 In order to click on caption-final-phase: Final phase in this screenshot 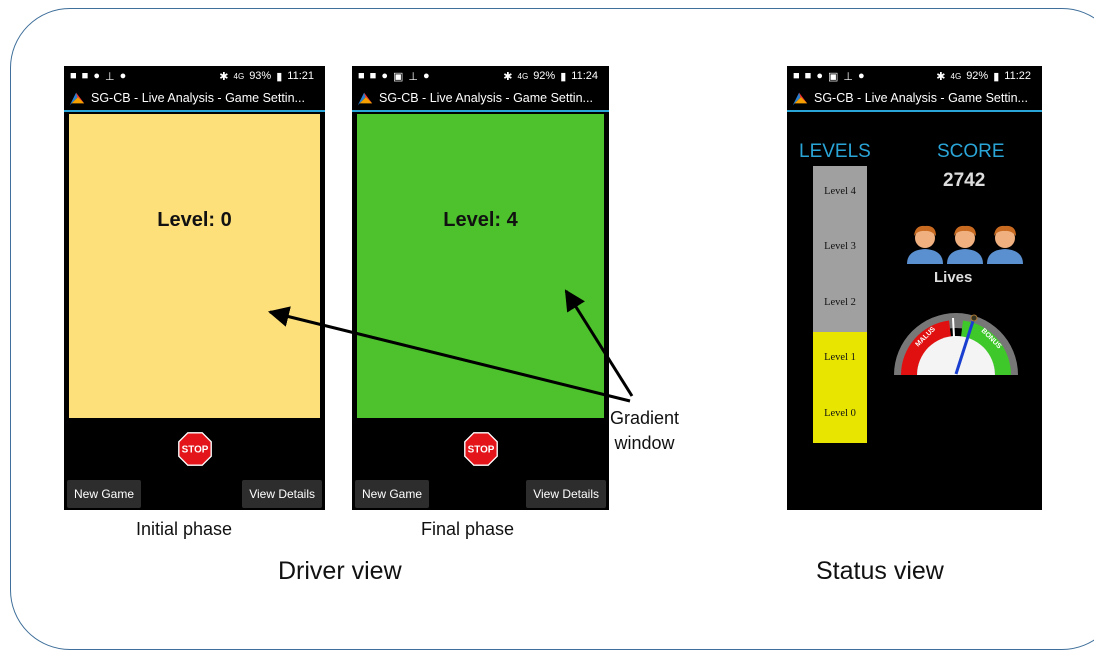, I will do `click(468, 529)`.